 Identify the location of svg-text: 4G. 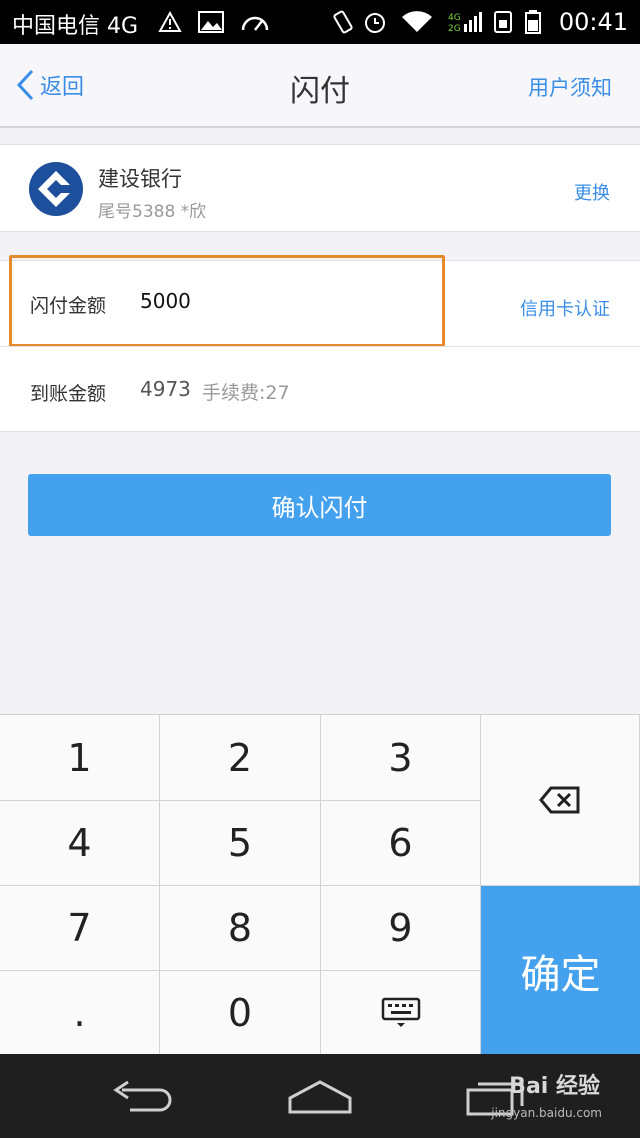
(454, 18).